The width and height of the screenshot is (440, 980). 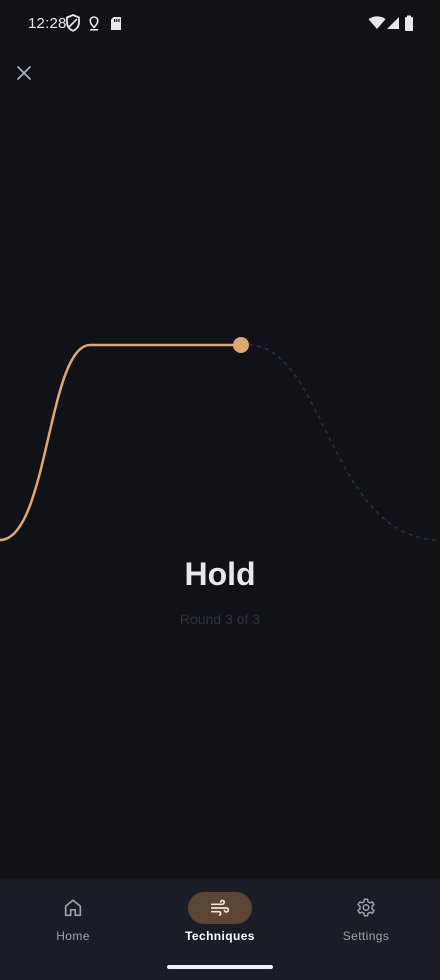 What do you see at coordinates (116, 23) in the screenshot?
I see `sd-card-icon` at bounding box center [116, 23].